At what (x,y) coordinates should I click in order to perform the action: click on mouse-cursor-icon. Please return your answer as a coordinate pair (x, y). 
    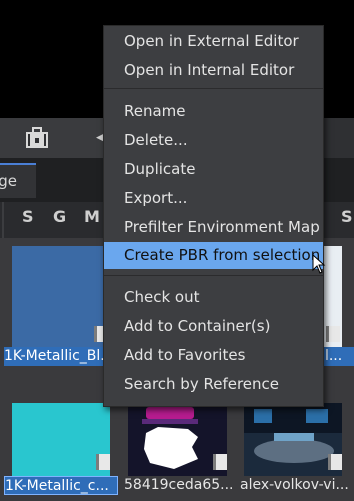
    Looking at the image, I should click on (319, 264).